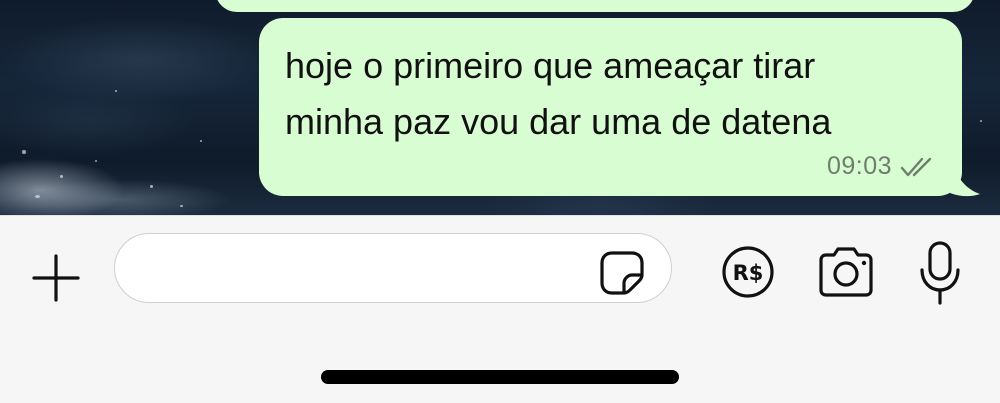 The width and height of the screenshot is (1000, 403). Describe the element at coordinates (965, 181) in the screenshot. I see `bubble-tail` at that location.